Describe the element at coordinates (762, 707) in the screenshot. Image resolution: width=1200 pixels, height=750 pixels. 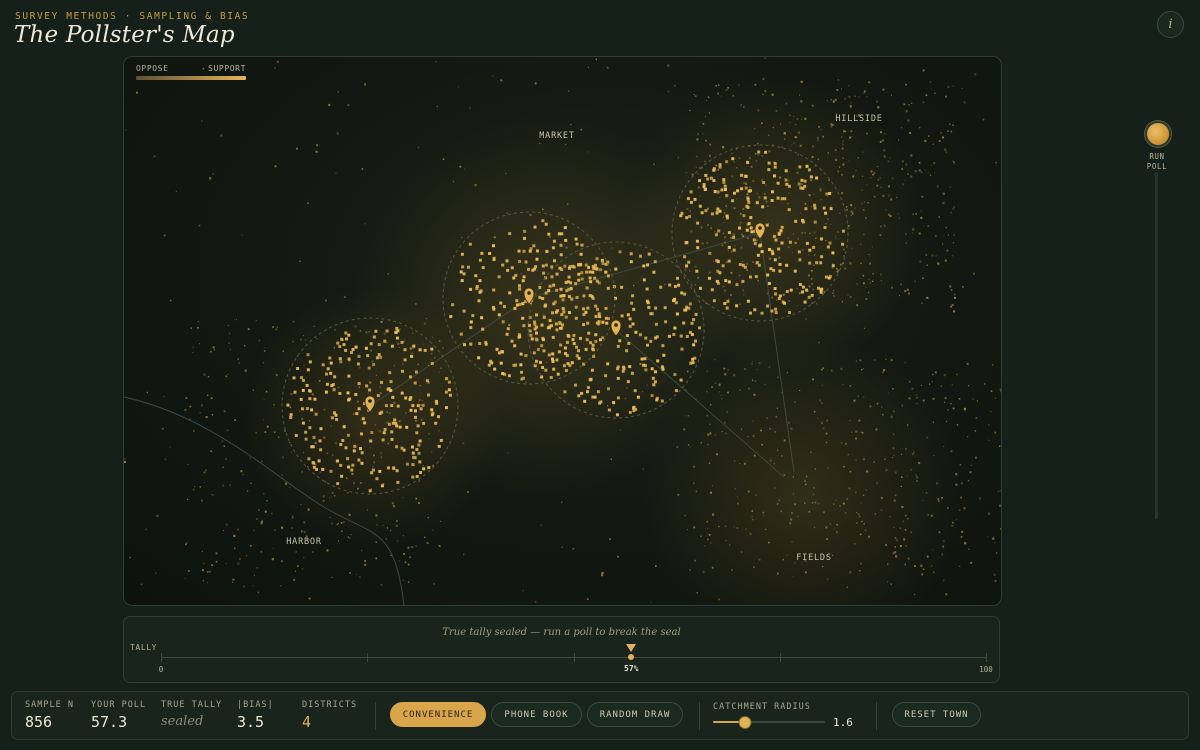
I see `catchment-radius-label: CATCHMENT RADIUS` at that location.